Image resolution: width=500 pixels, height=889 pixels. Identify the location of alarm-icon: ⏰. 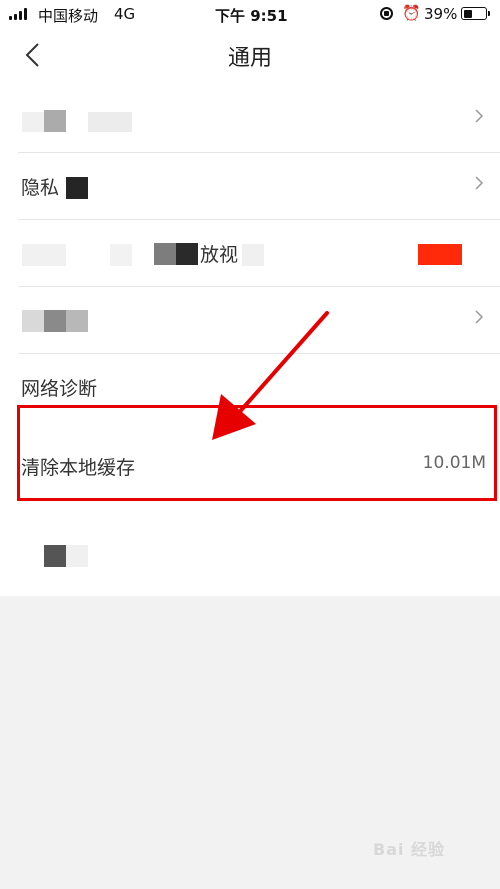
(411, 13).